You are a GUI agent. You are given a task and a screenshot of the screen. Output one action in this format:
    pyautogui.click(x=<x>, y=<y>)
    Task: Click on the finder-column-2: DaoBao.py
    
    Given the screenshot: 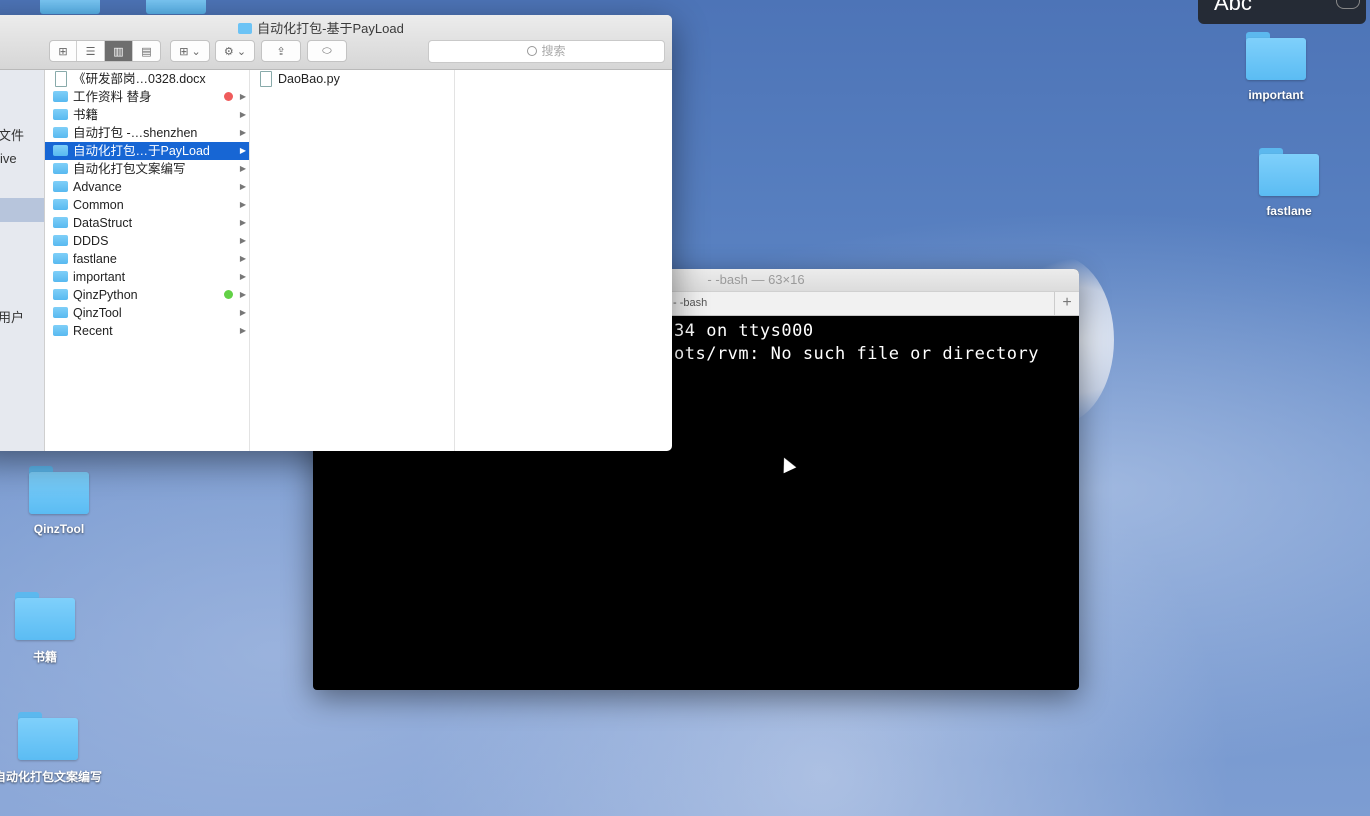 What is the action you would take?
    pyautogui.click(x=352, y=260)
    